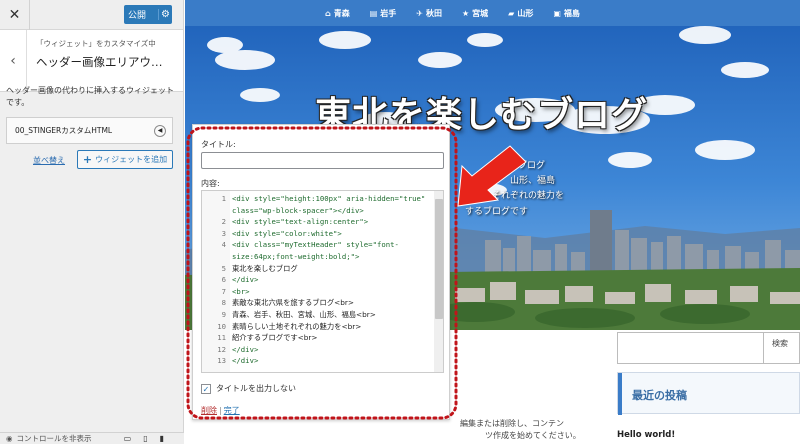  I want to click on code-text: <div class="myTextHeader" style="font-, so click(315, 245).